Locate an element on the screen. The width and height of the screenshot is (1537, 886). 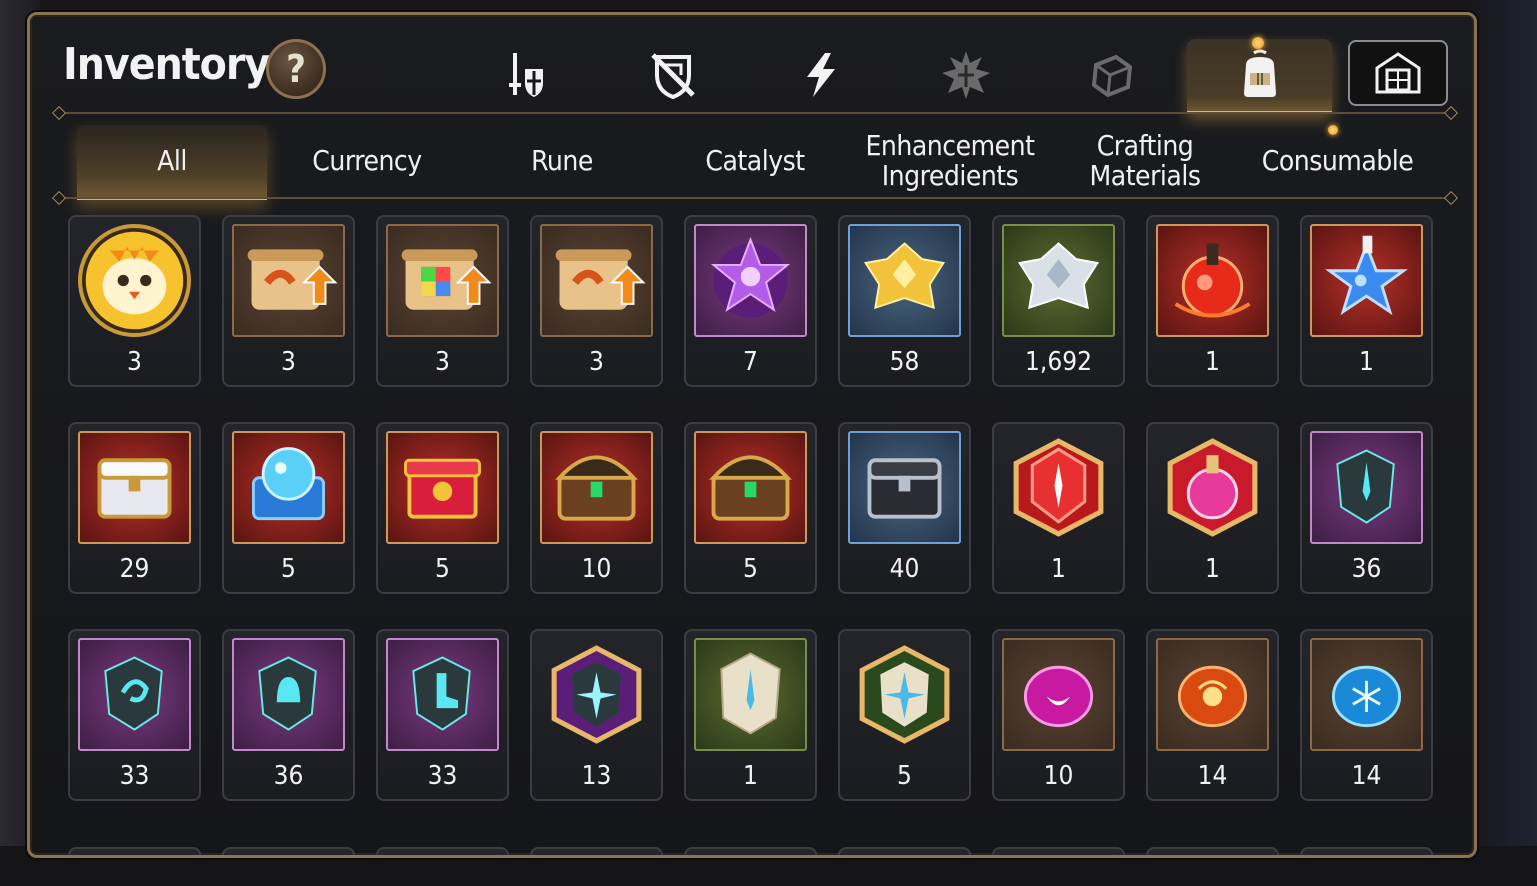
item-slot: 7 is located at coordinates (750, 301).